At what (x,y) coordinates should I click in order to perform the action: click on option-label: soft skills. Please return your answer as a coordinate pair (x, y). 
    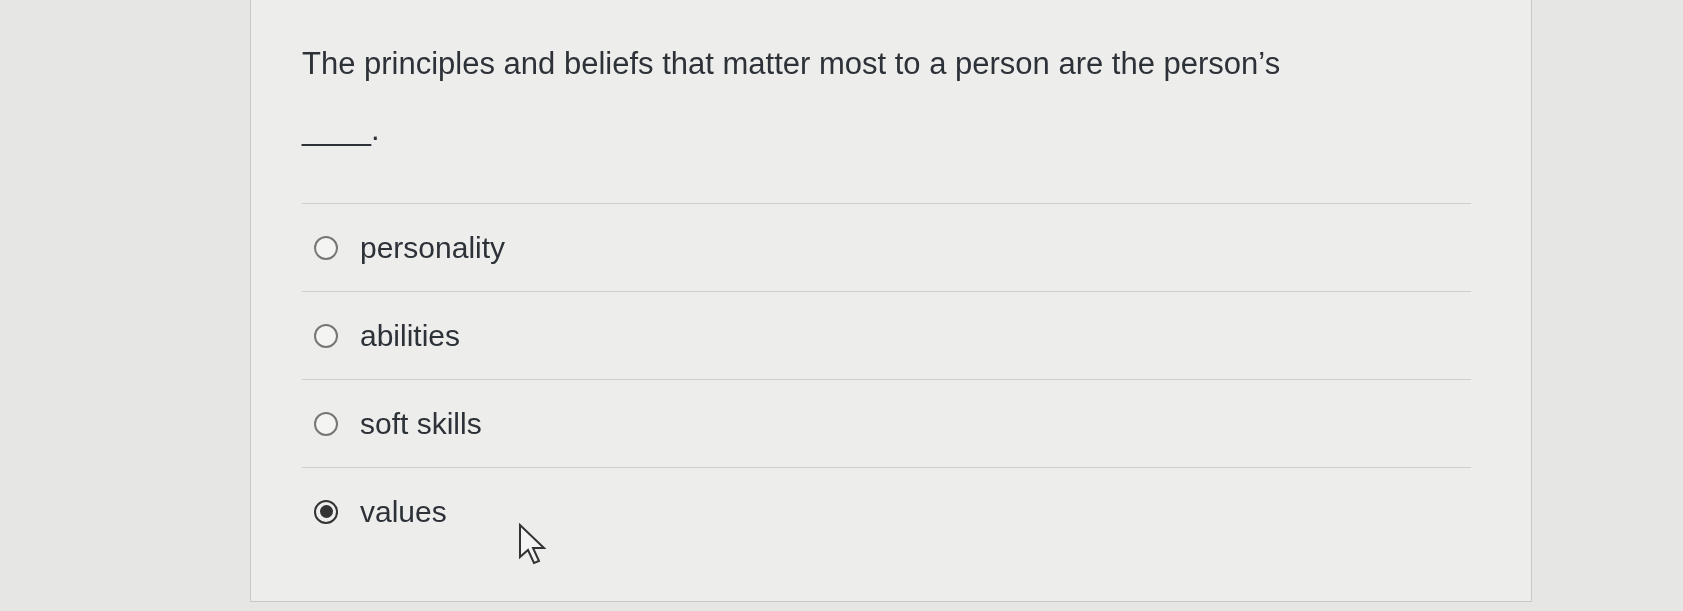
    Looking at the image, I should click on (421, 423).